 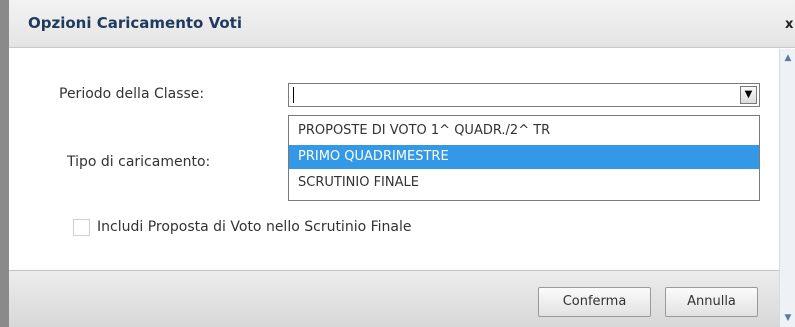 I want to click on dialog-titlebar: Opzioni Caricamento Voti x, so click(x=402, y=24).